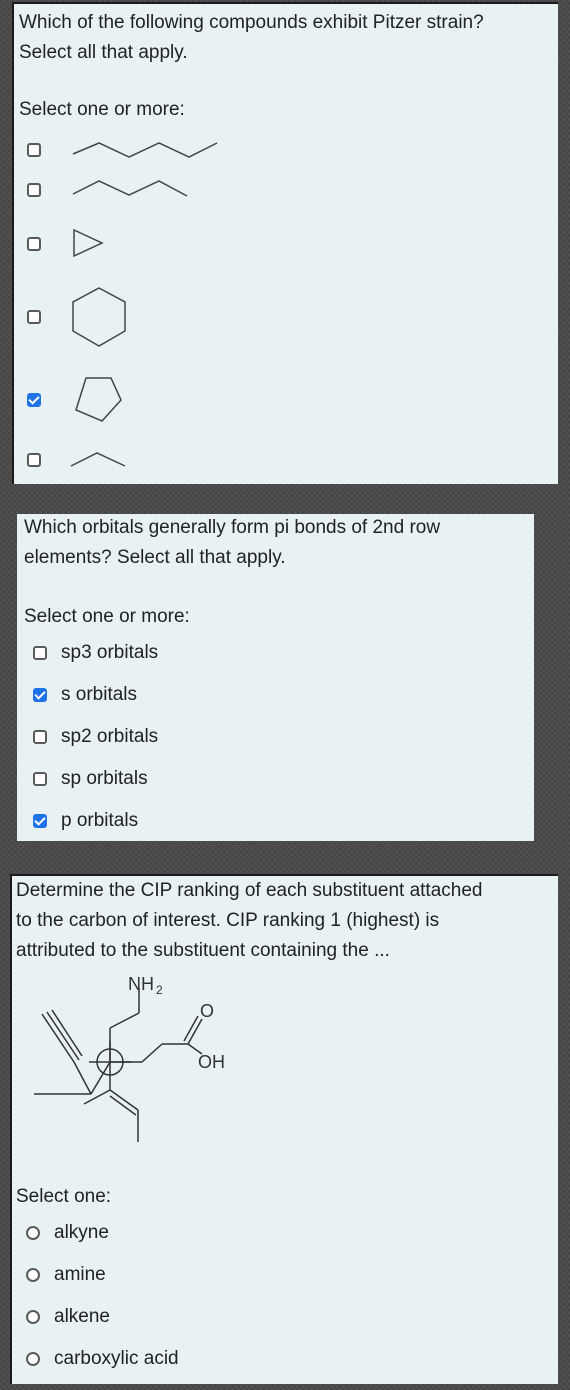 The width and height of the screenshot is (570, 1390). Describe the element at coordinates (116, 1358) in the screenshot. I see `option-label: carboxylic acid` at that location.